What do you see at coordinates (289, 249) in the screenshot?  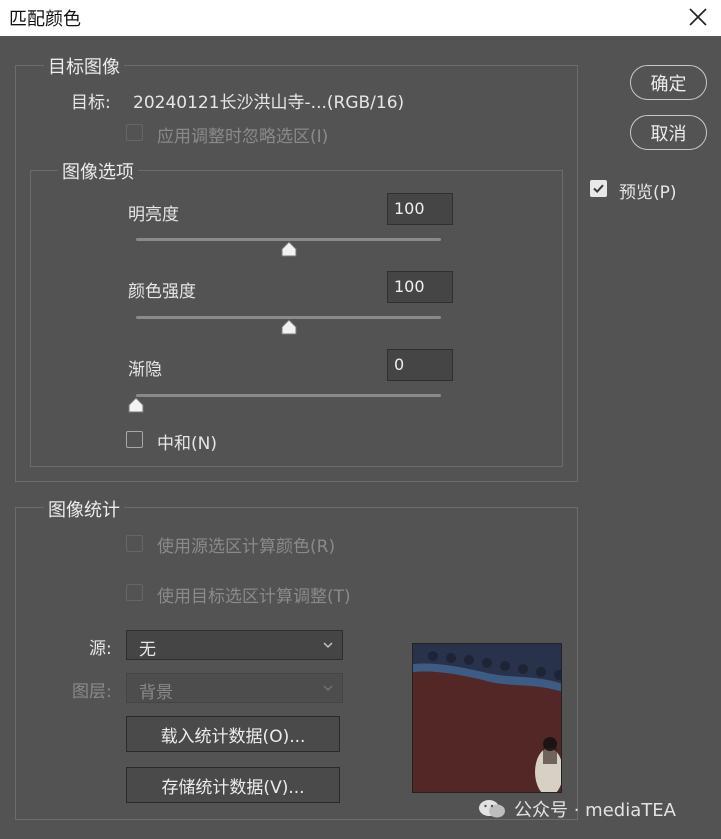 I see `luminance-slider-thumb` at bounding box center [289, 249].